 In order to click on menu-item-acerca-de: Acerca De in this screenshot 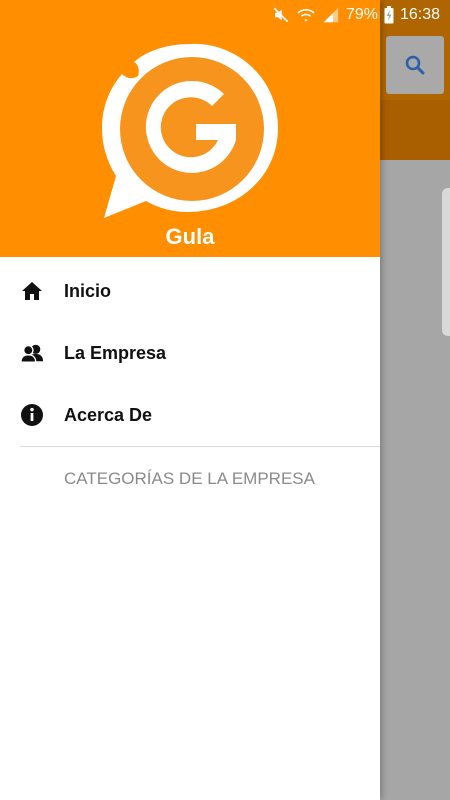, I will do `click(190, 415)`.